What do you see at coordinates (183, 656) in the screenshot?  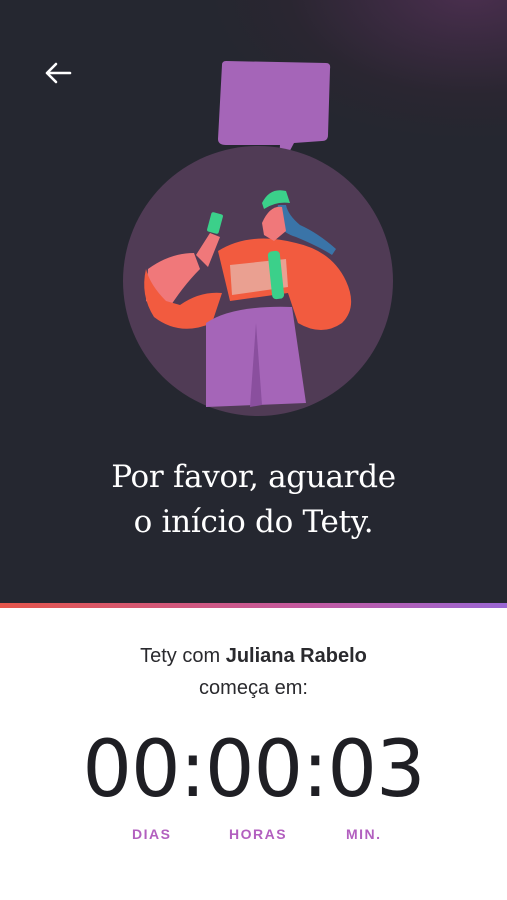 I see `session-prefix: Tety com` at bounding box center [183, 656].